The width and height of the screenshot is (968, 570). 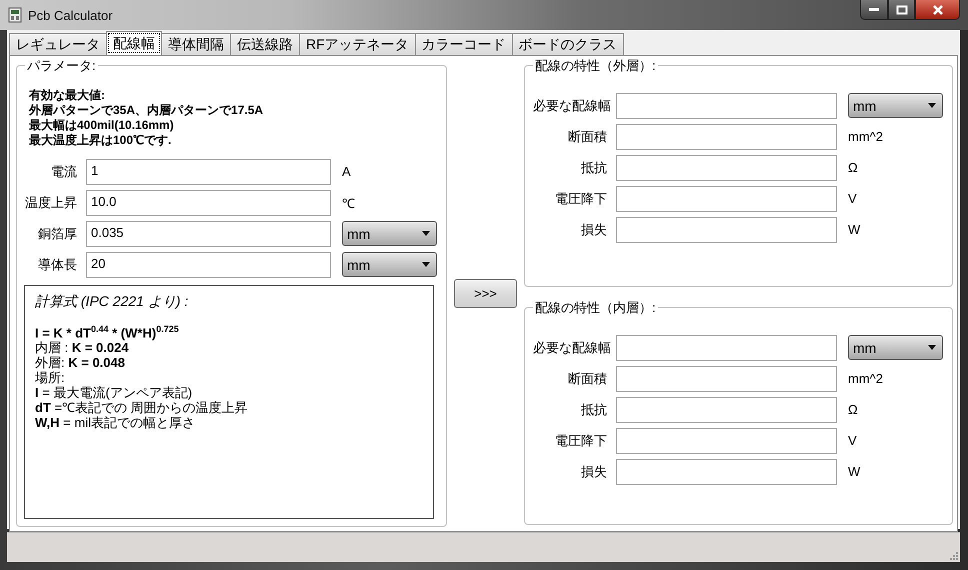 What do you see at coordinates (595, 65) in the screenshot?
I see `group-title: 配線の特性（外層）:` at bounding box center [595, 65].